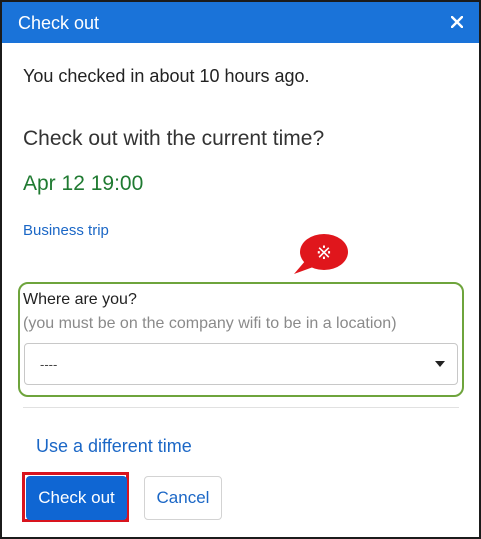 This screenshot has height=539, width=481. Describe the element at coordinates (76, 498) in the screenshot. I see `check-out-button: Check out` at that location.